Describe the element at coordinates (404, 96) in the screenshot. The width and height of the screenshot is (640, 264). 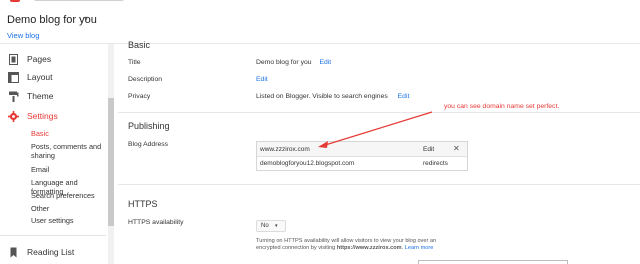
I see `privacy-edit-link: Edit` at that location.